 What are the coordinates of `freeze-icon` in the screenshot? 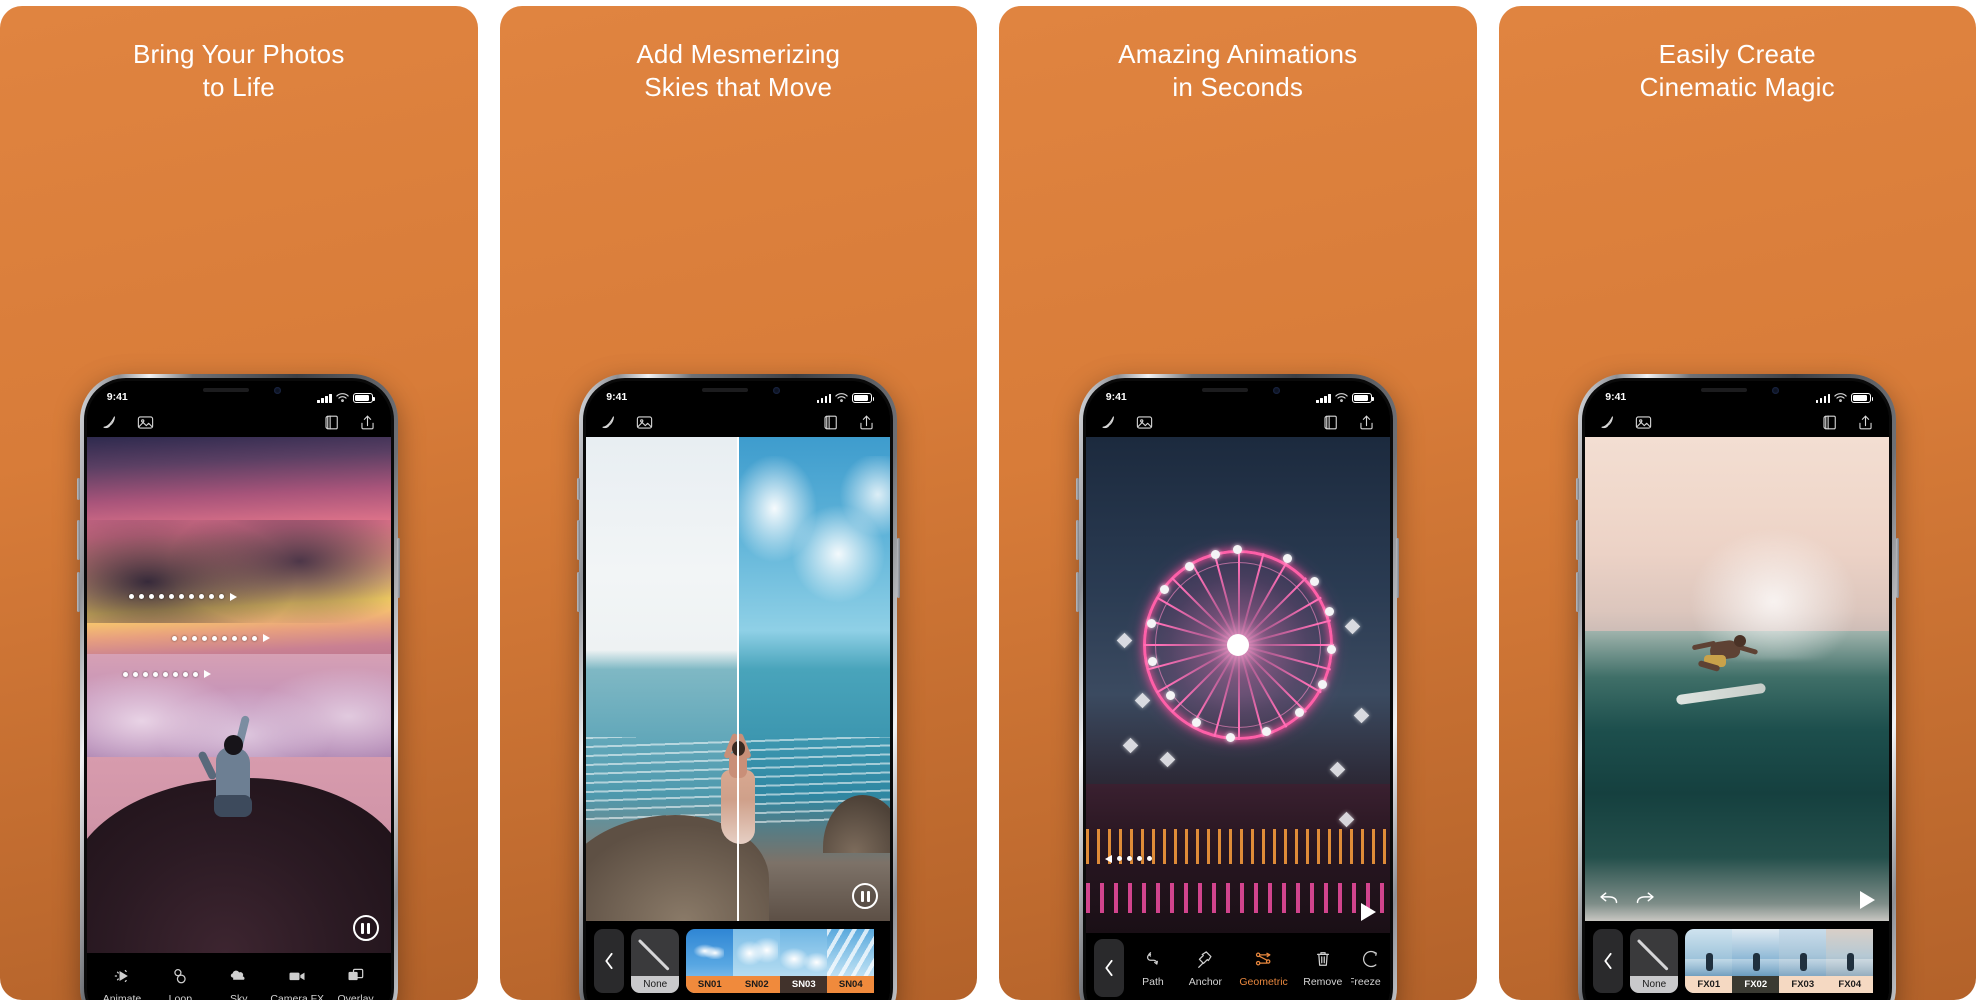 It's located at (1370, 958).